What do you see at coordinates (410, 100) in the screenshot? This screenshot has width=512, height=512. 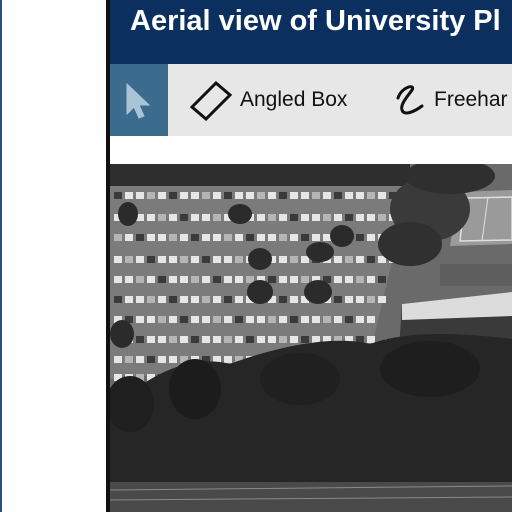 I see `freehand-squiggle-icon` at bounding box center [410, 100].